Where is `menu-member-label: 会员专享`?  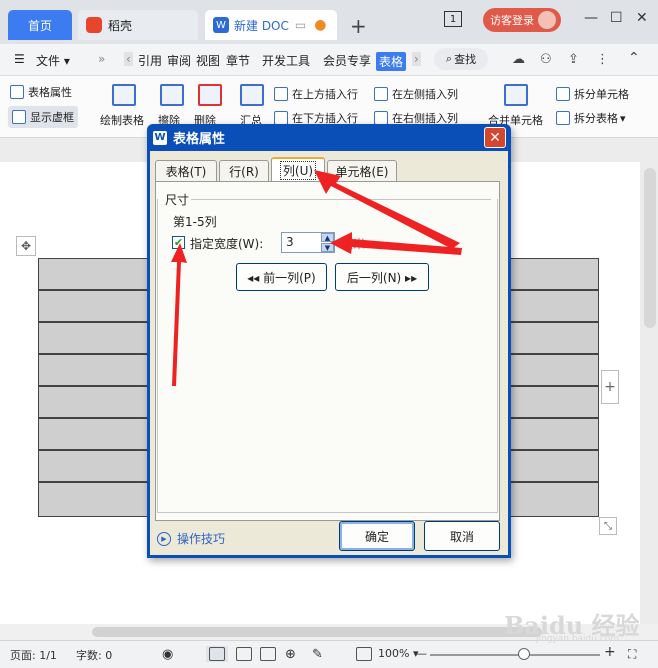
menu-member-label: 会员专享 is located at coordinates (347, 61).